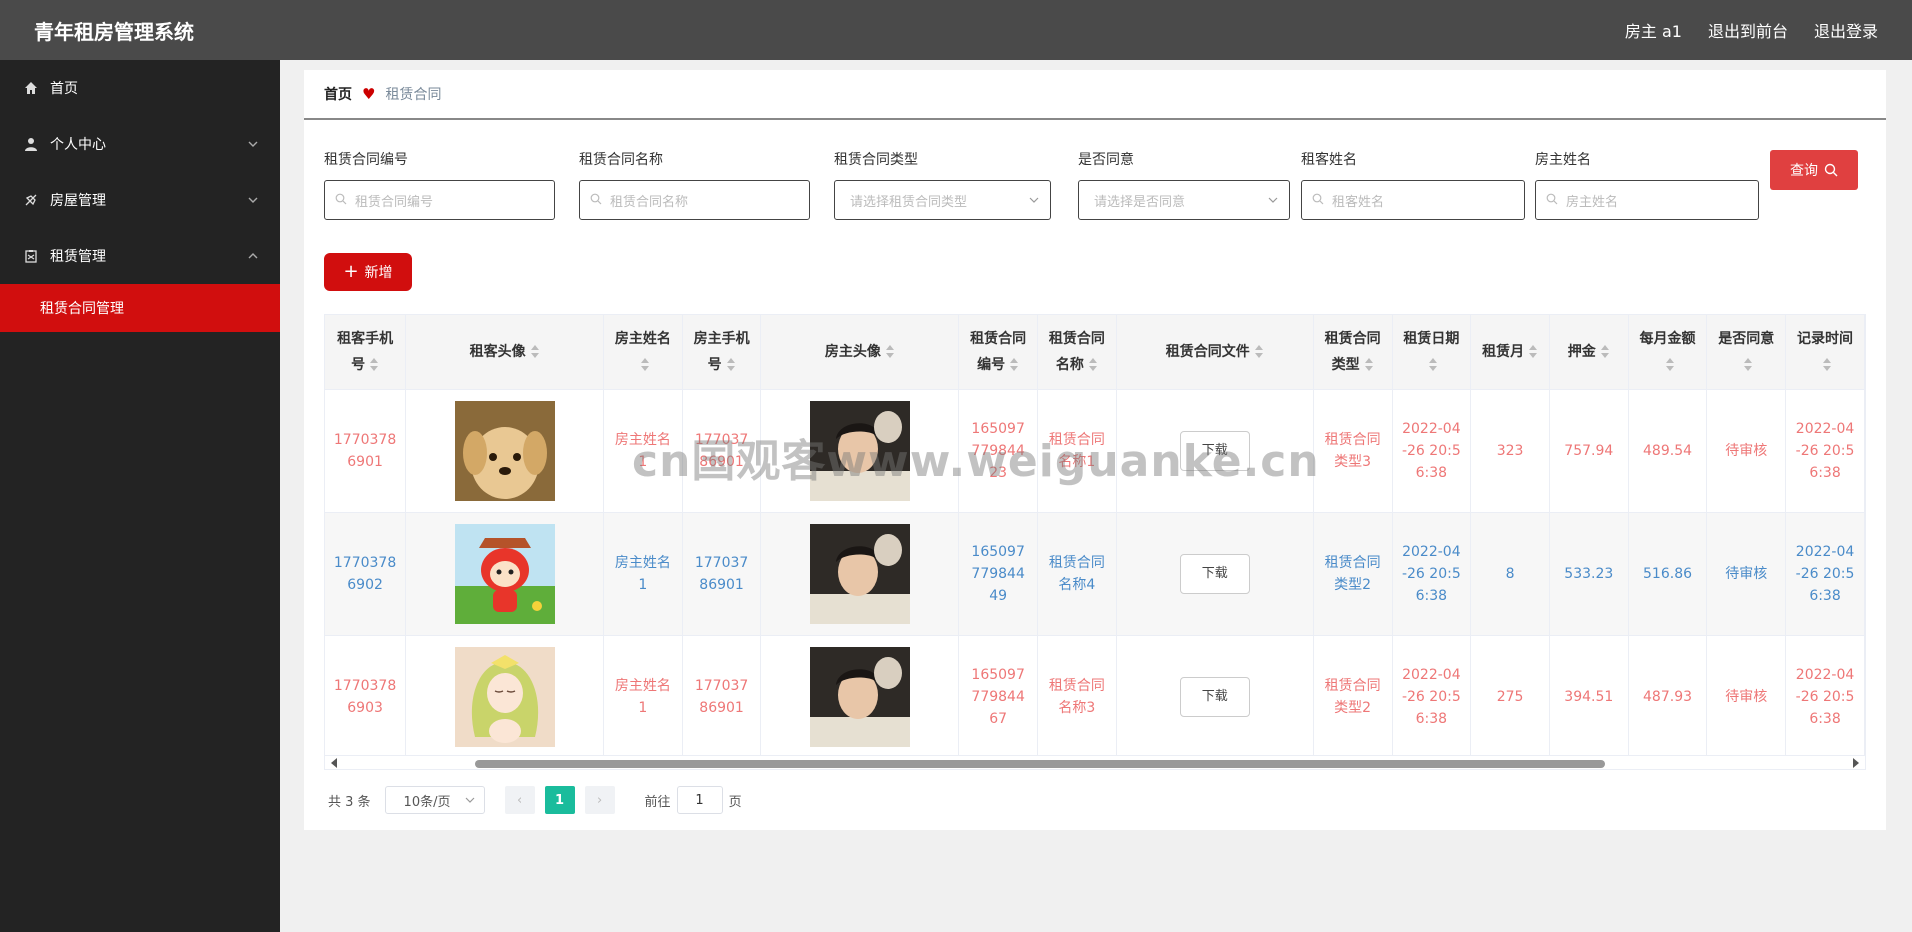  Describe the element at coordinates (504, 352) in the screenshot. I see `column-header: 租客头像` at that location.